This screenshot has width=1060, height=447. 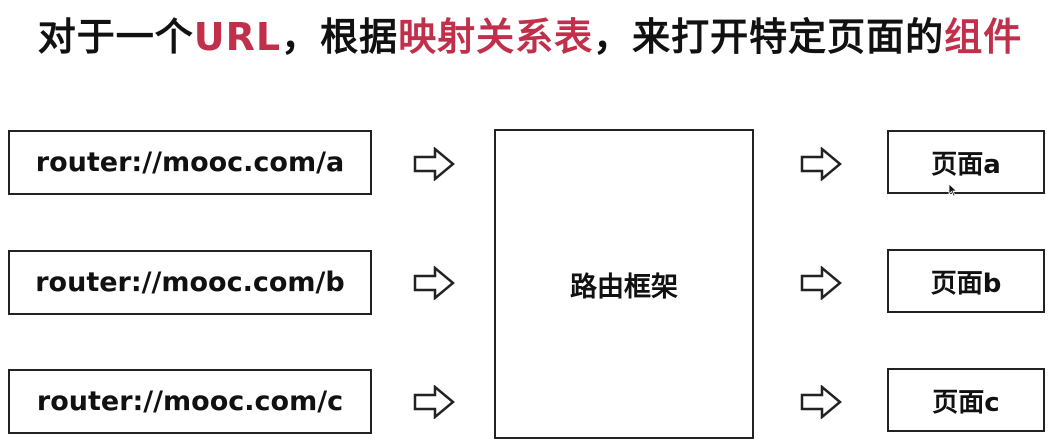 What do you see at coordinates (190, 162) in the screenshot?
I see `url-box-a: router://mooc.com/a` at bounding box center [190, 162].